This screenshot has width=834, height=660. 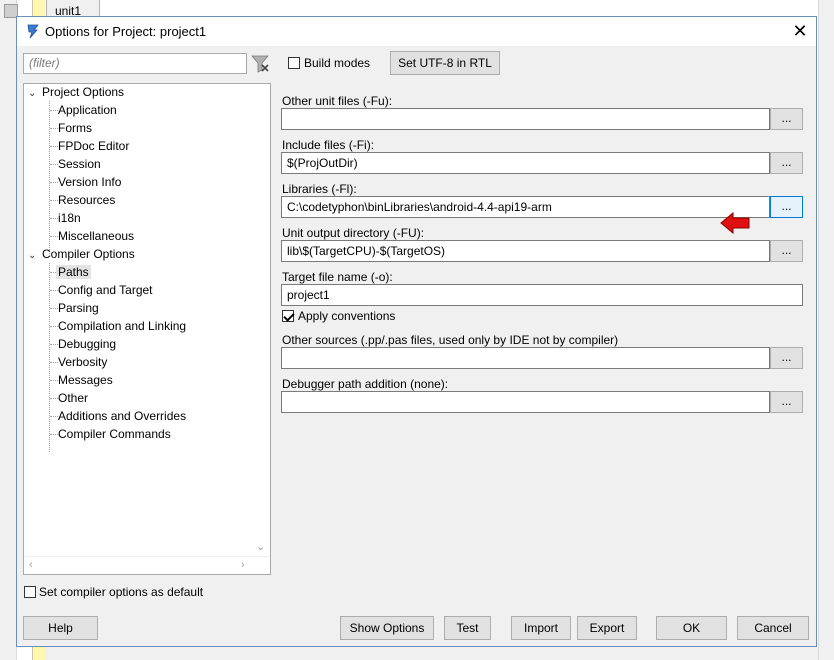 I want to click on set-utf8-button: Set UTF-8 in RTL, so click(x=445, y=63).